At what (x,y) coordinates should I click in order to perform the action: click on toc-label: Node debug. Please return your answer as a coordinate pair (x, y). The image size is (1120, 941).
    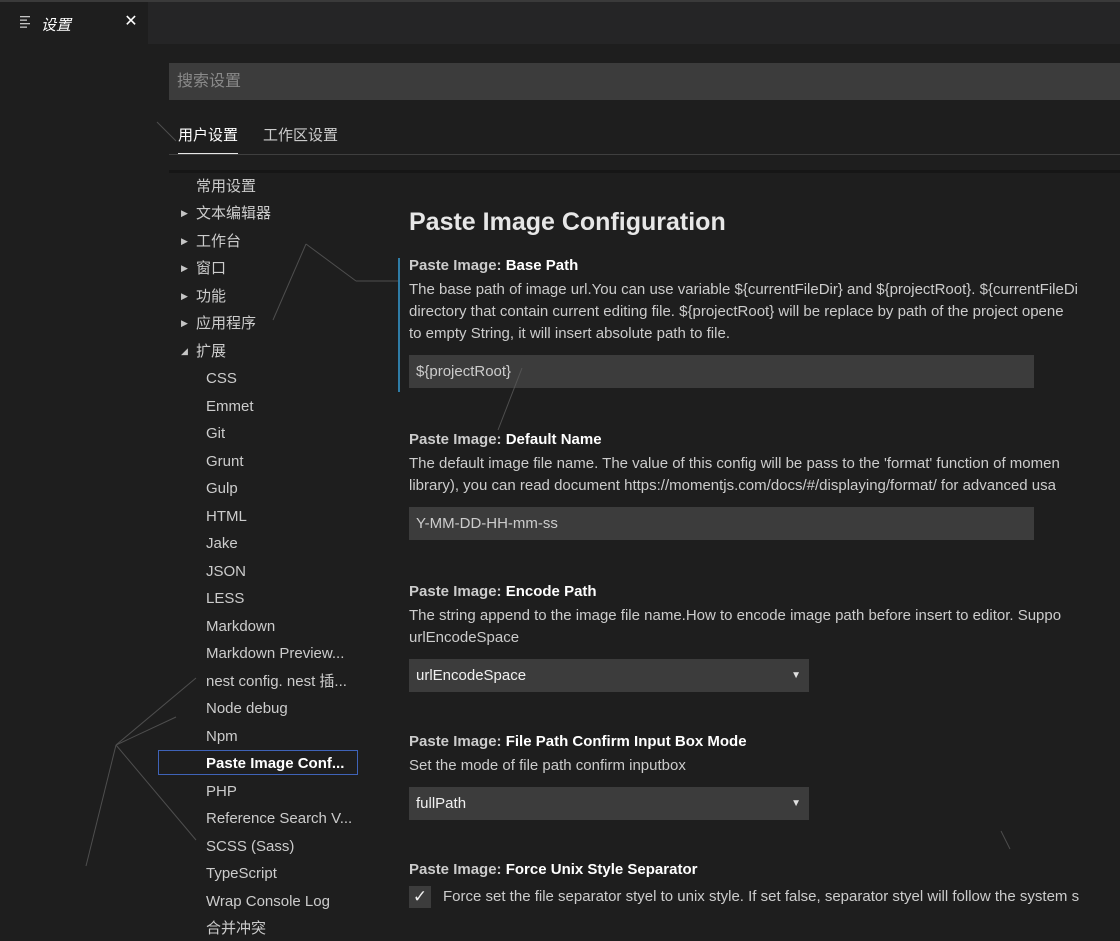
    Looking at the image, I should click on (247, 708).